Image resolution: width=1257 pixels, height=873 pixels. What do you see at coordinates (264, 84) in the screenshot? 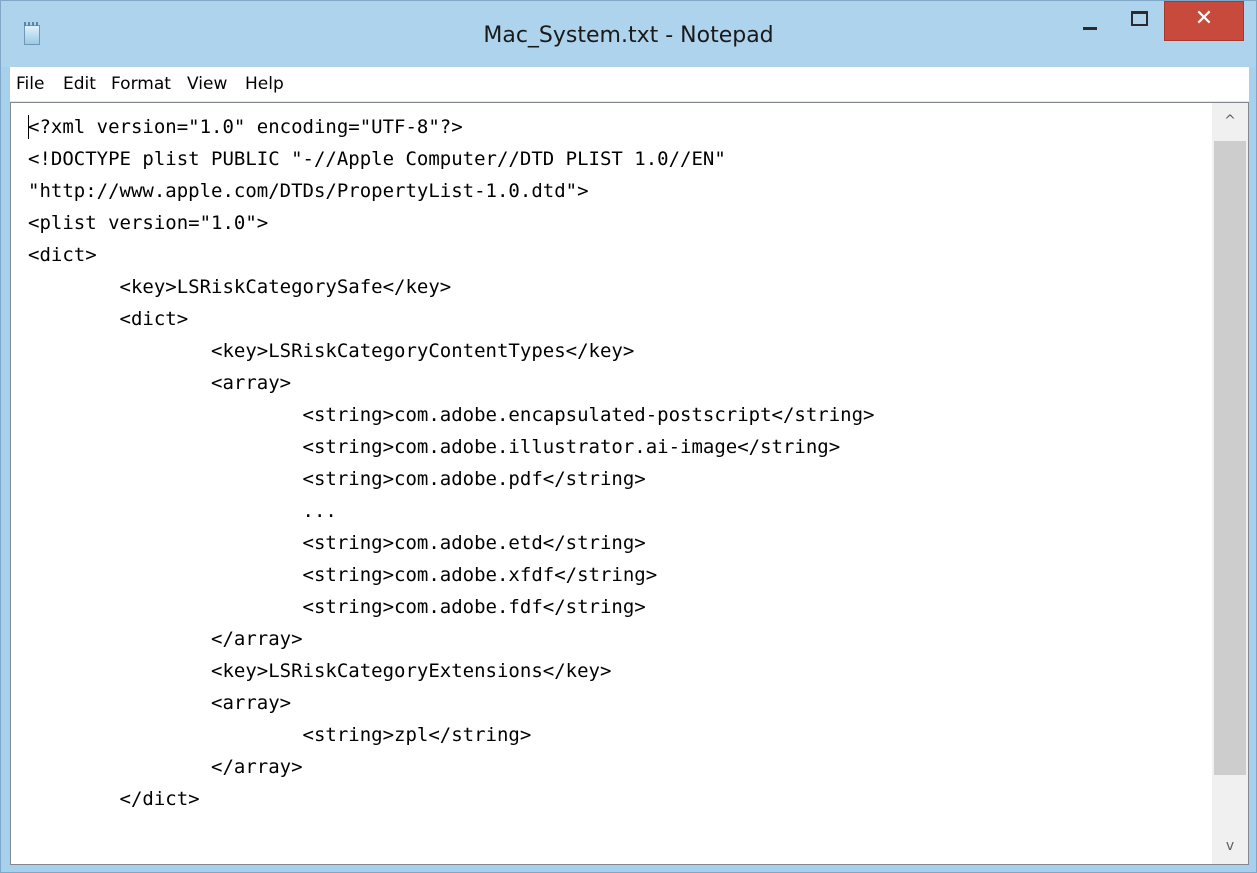
I see `menu-help: Help` at bounding box center [264, 84].